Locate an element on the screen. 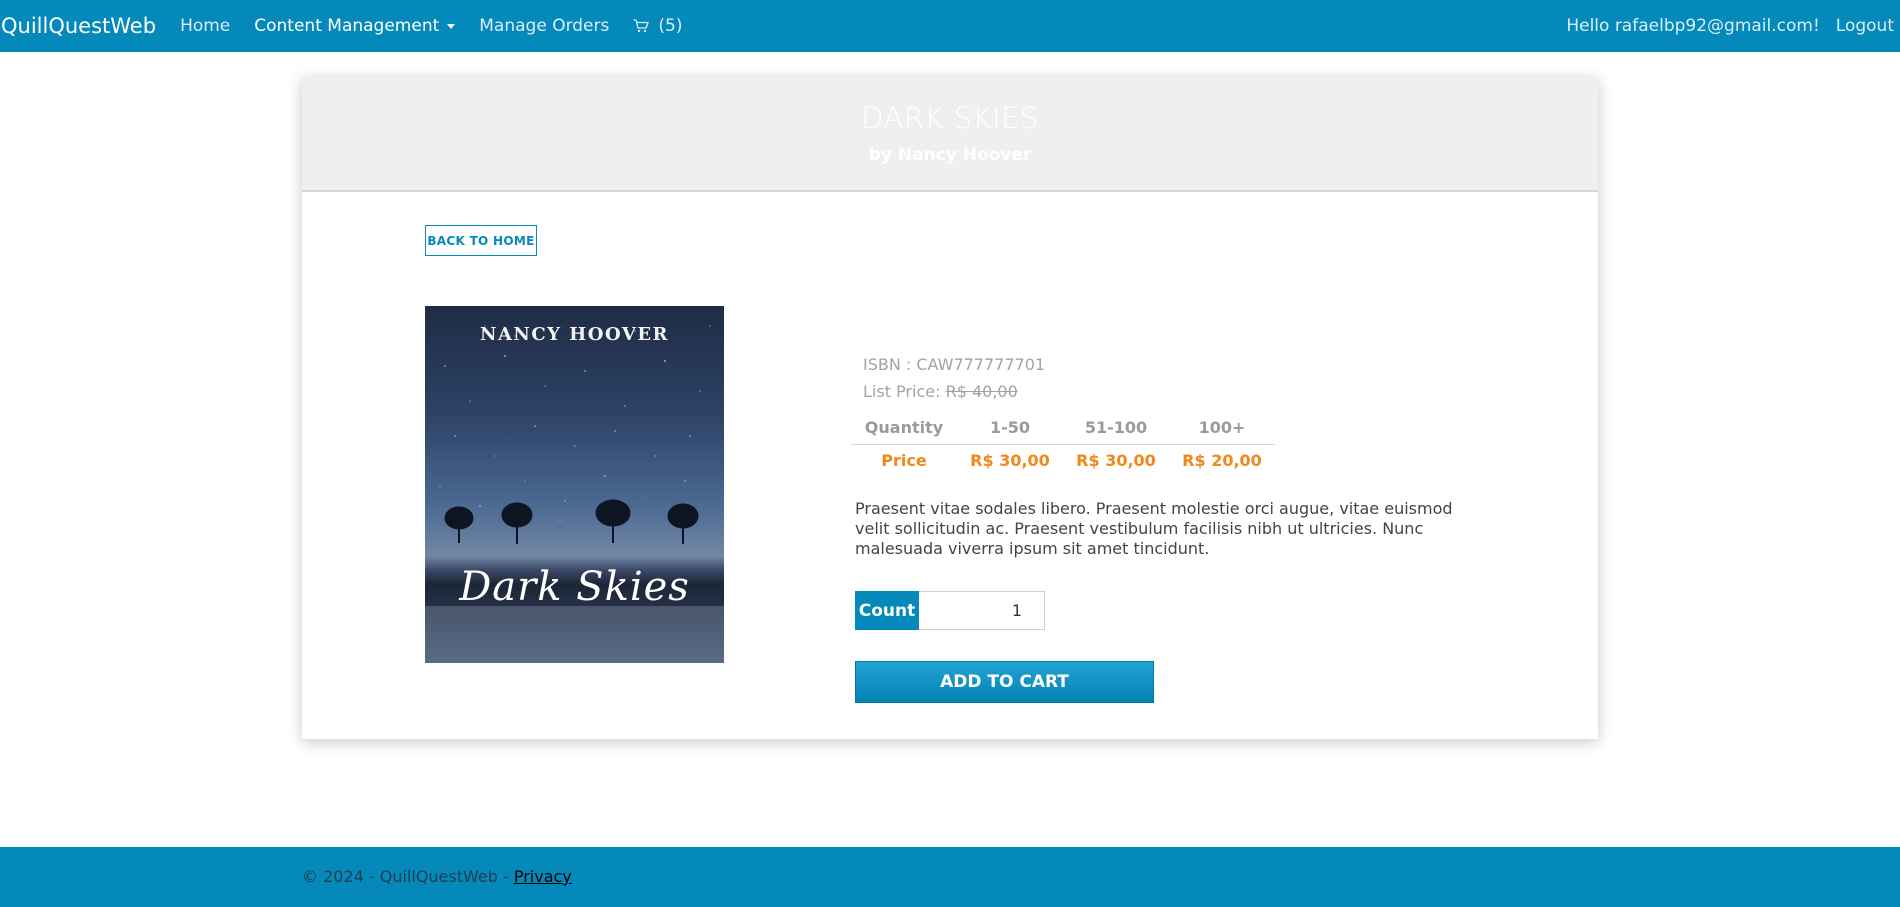  price-row: Price R$ 30,00 R$ 30,00 R$ 20,00 is located at coordinates (1063, 460).